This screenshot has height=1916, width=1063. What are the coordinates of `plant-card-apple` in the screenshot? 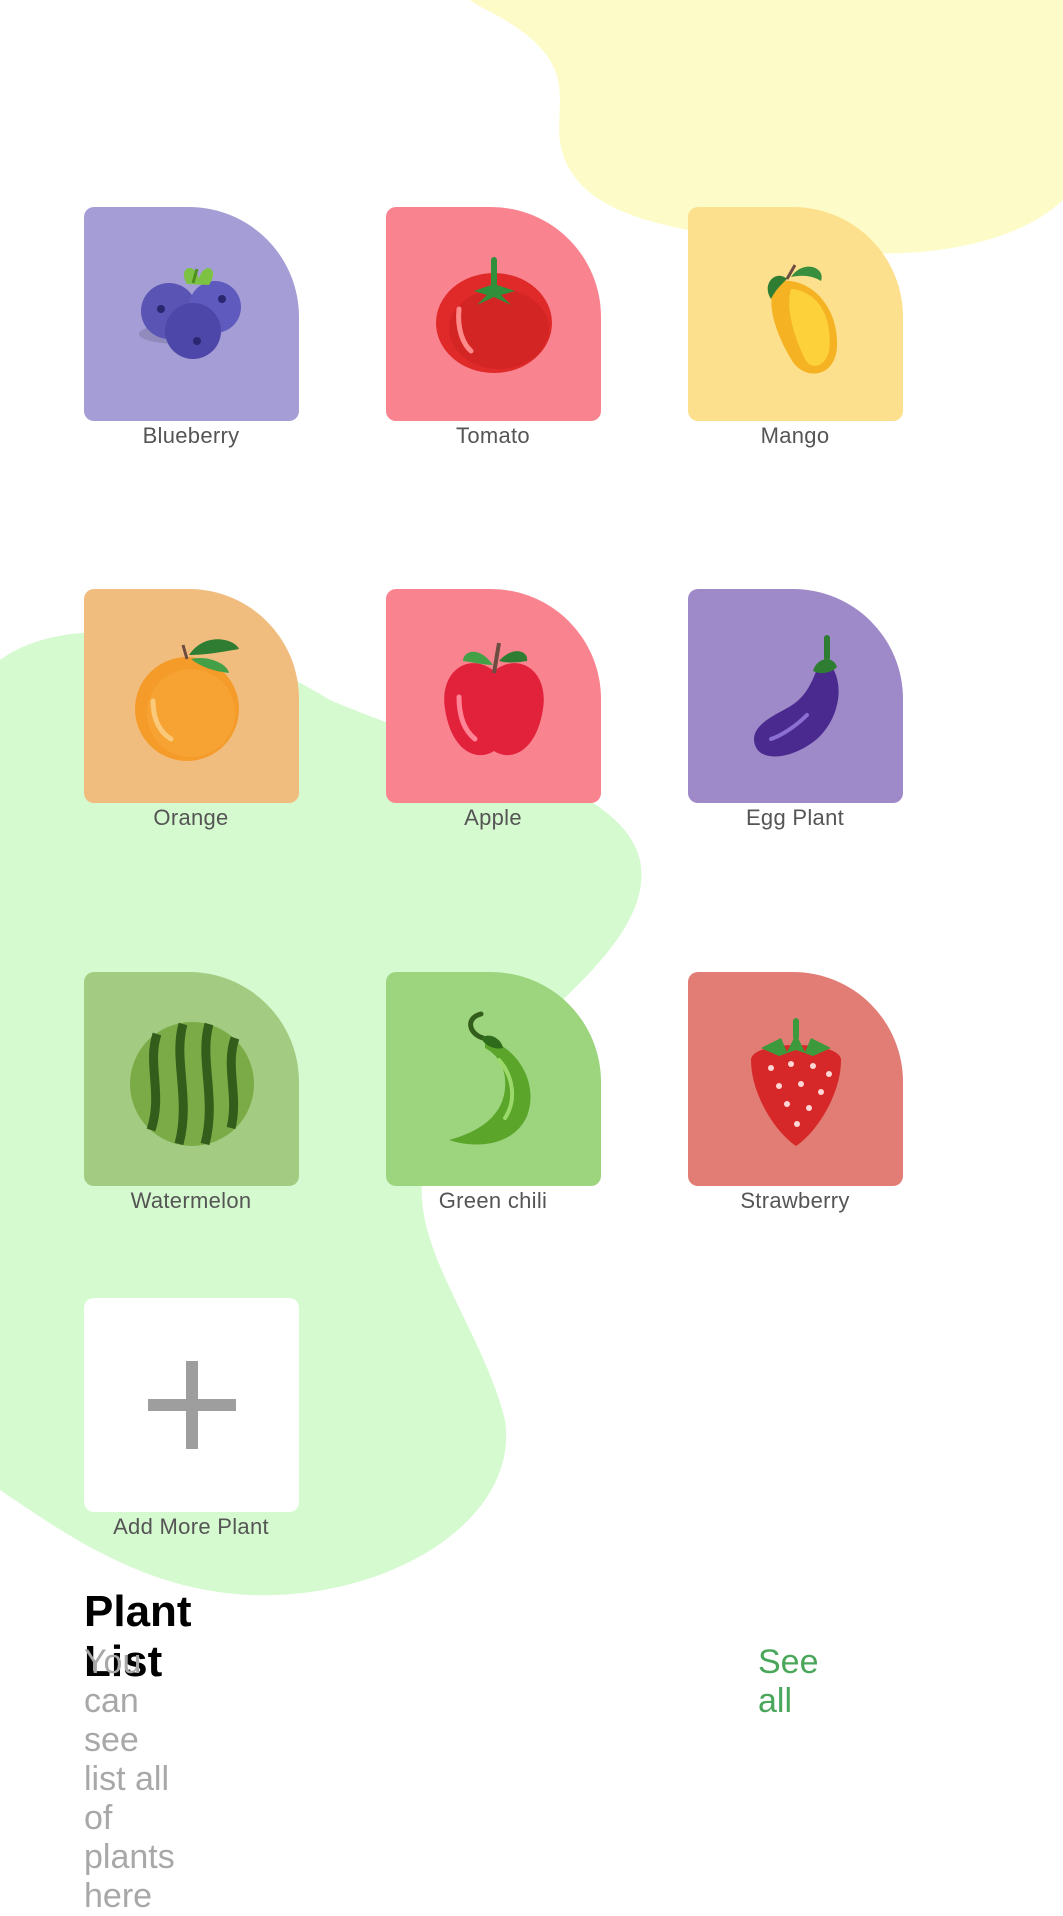 It's located at (493, 696).